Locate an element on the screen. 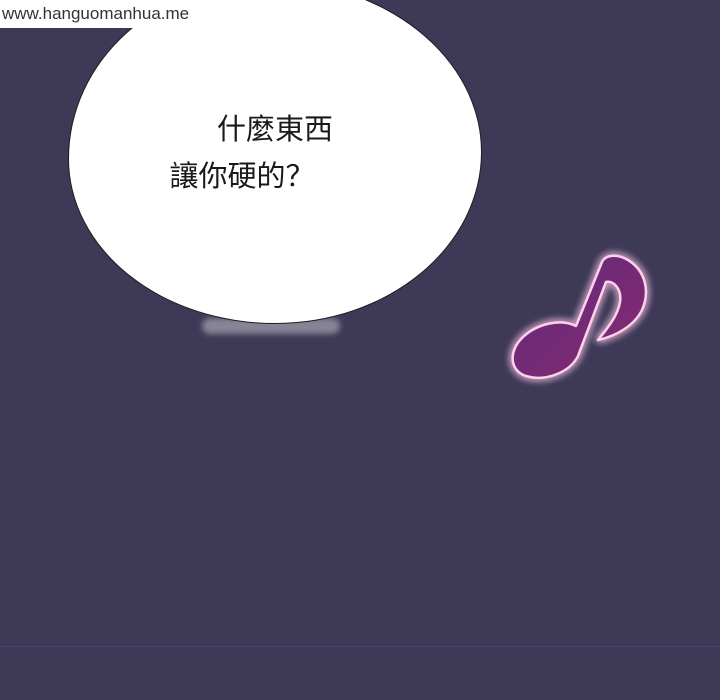  music-note-icon is located at coordinates (579, 320).